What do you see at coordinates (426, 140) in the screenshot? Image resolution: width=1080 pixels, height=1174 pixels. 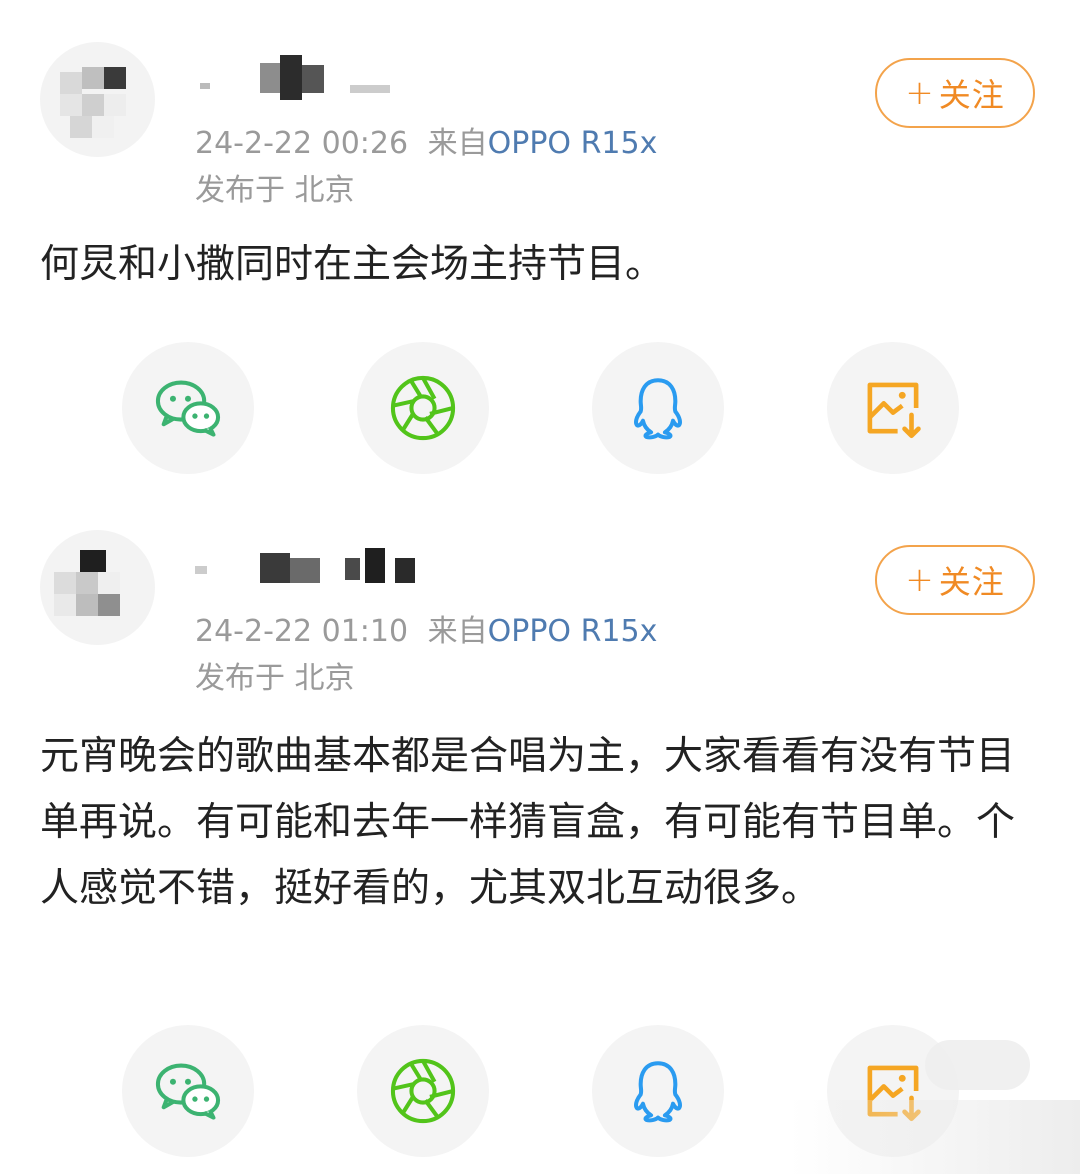 I see `post-meta: 24-2-22 00:26 来自OPPO R15x` at bounding box center [426, 140].